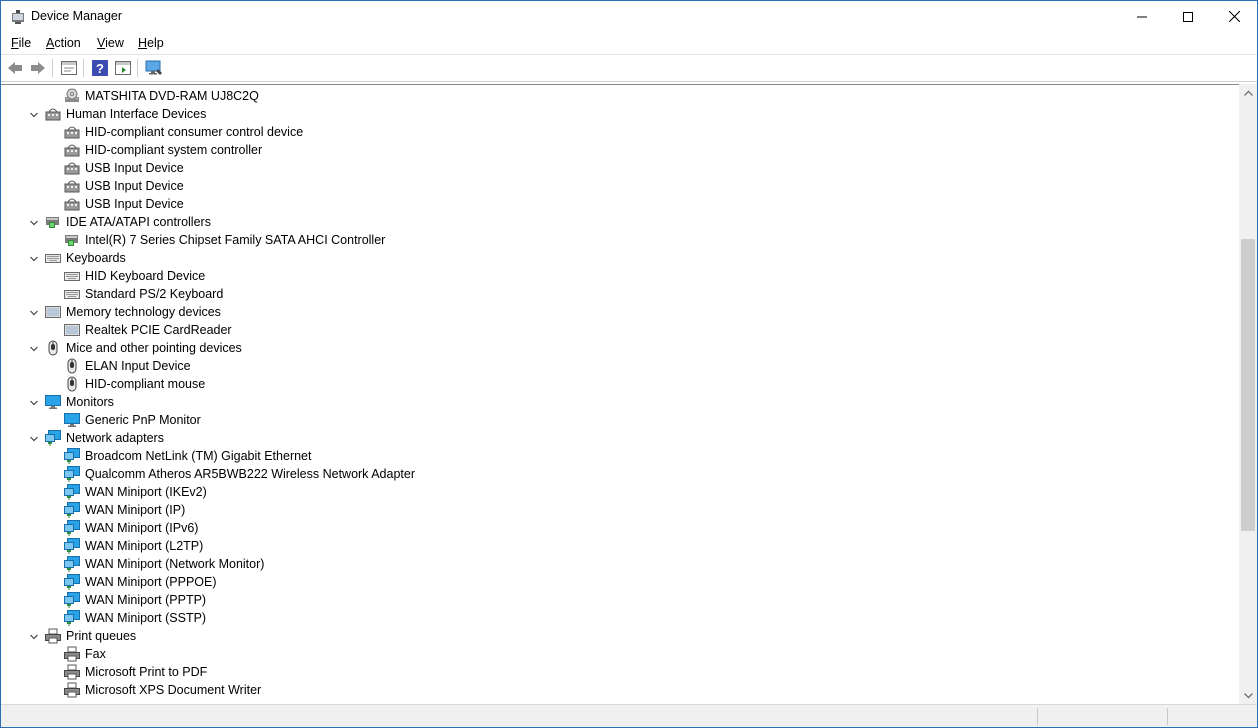 This screenshot has height=728, width=1258. Describe the element at coordinates (1142, 16) in the screenshot. I see `minimize-button` at that location.